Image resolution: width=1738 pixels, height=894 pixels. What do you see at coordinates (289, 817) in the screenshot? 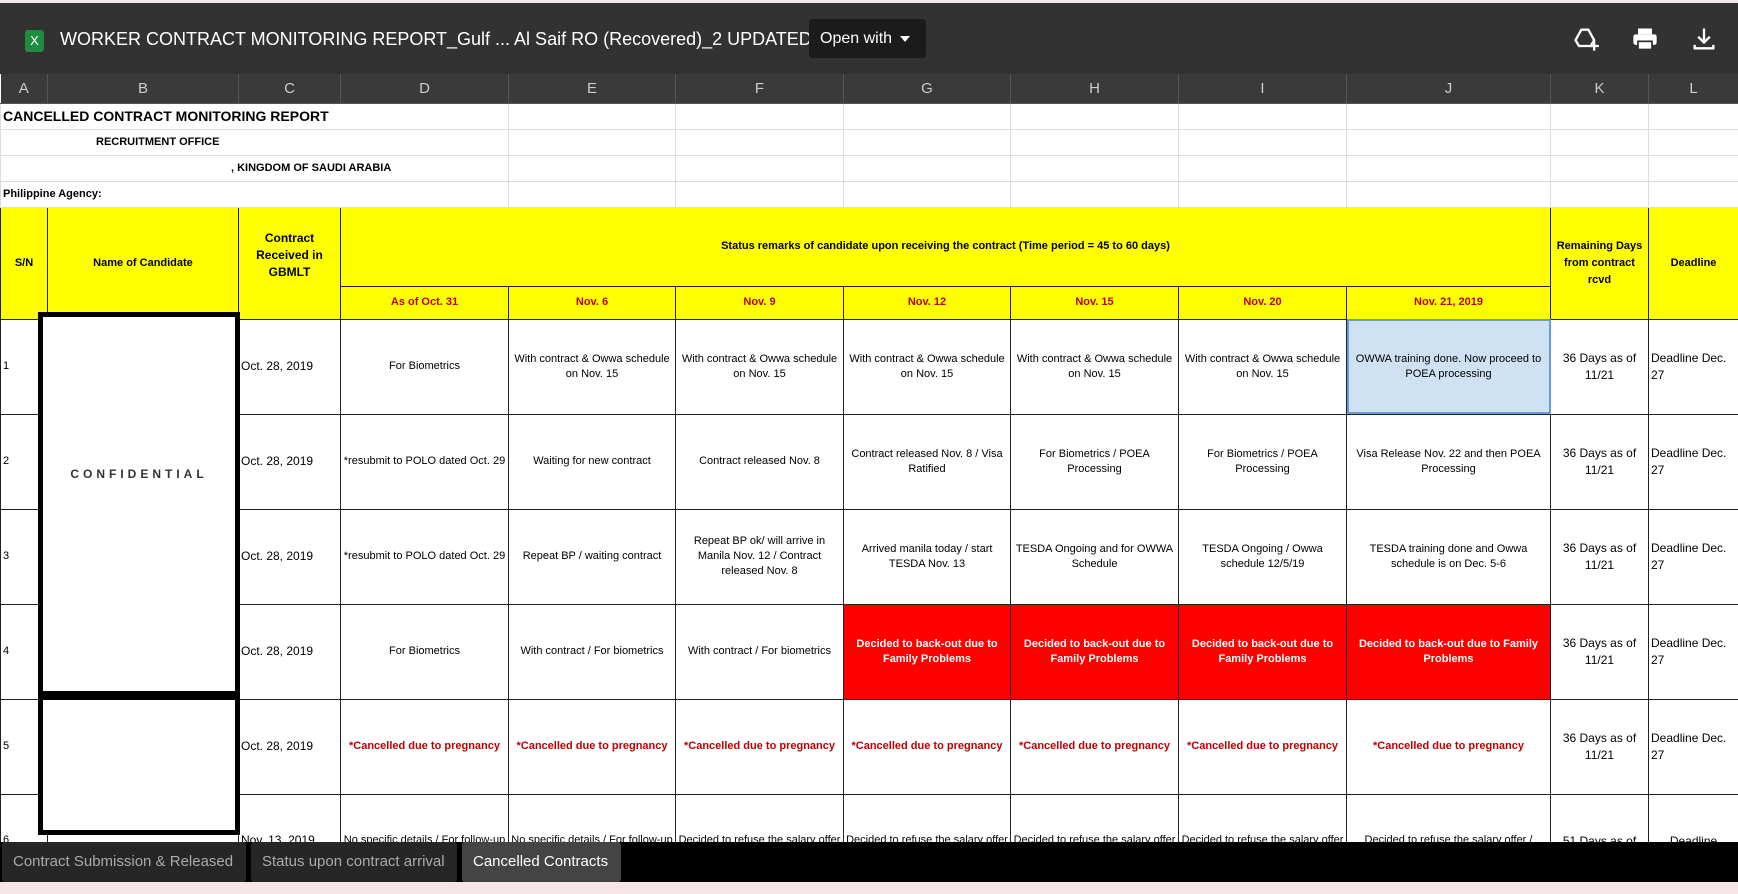
I see `contract-received-cell: Nov. 13, 2019` at bounding box center [289, 817].